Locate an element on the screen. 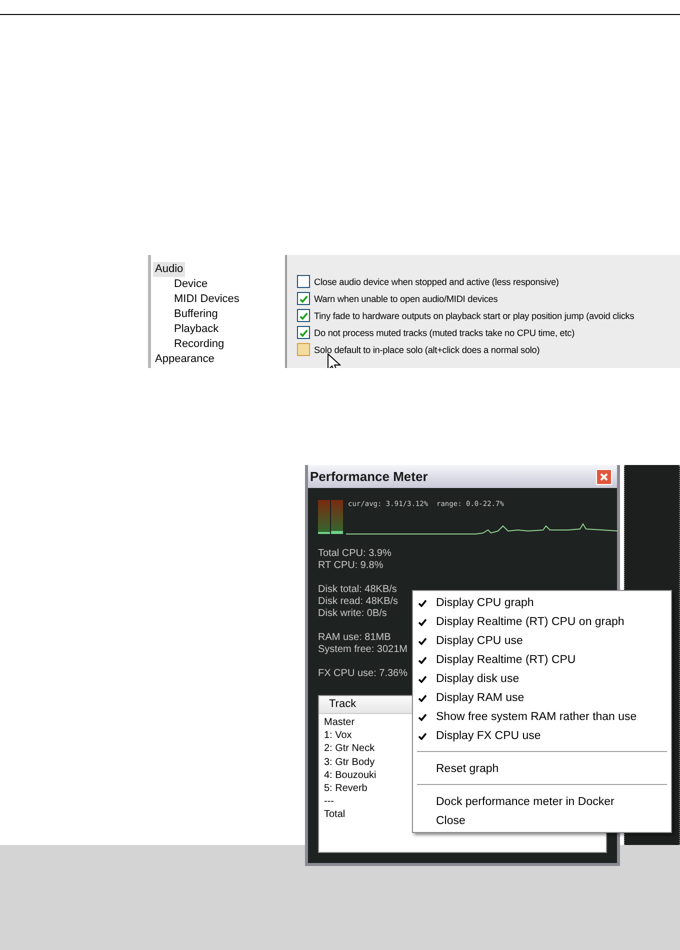  track-name: 1: Vox is located at coordinates (338, 735).